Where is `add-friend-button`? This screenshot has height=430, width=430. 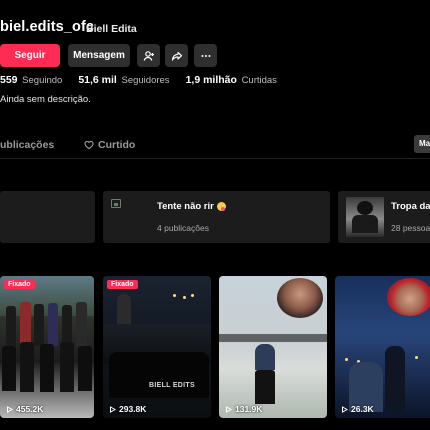
add-friend-button is located at coordinates (148, 55).